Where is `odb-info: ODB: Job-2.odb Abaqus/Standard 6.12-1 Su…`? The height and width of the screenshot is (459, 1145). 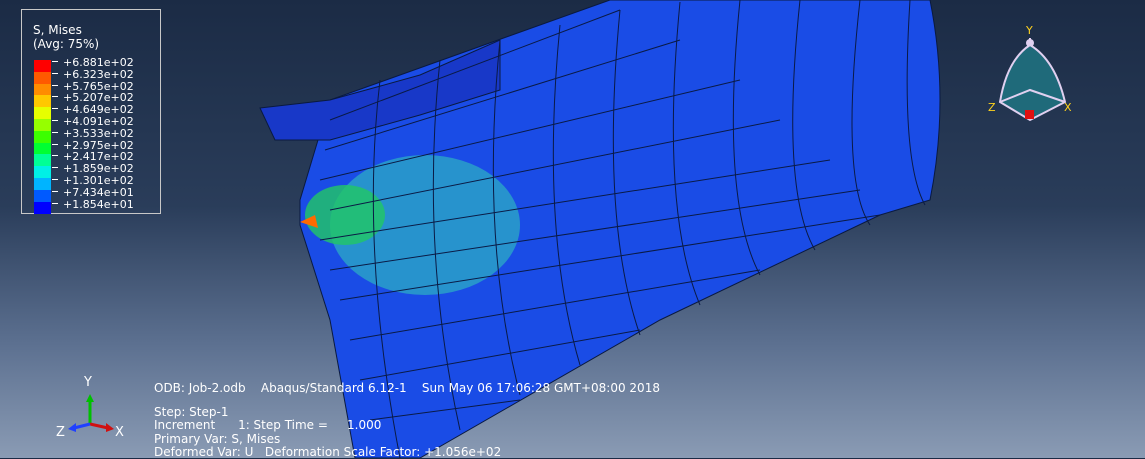 odb-info: ODB: Job-2.odb Abaqus/Standard 6.12-1 Su… is located at coordinates (407, 388).